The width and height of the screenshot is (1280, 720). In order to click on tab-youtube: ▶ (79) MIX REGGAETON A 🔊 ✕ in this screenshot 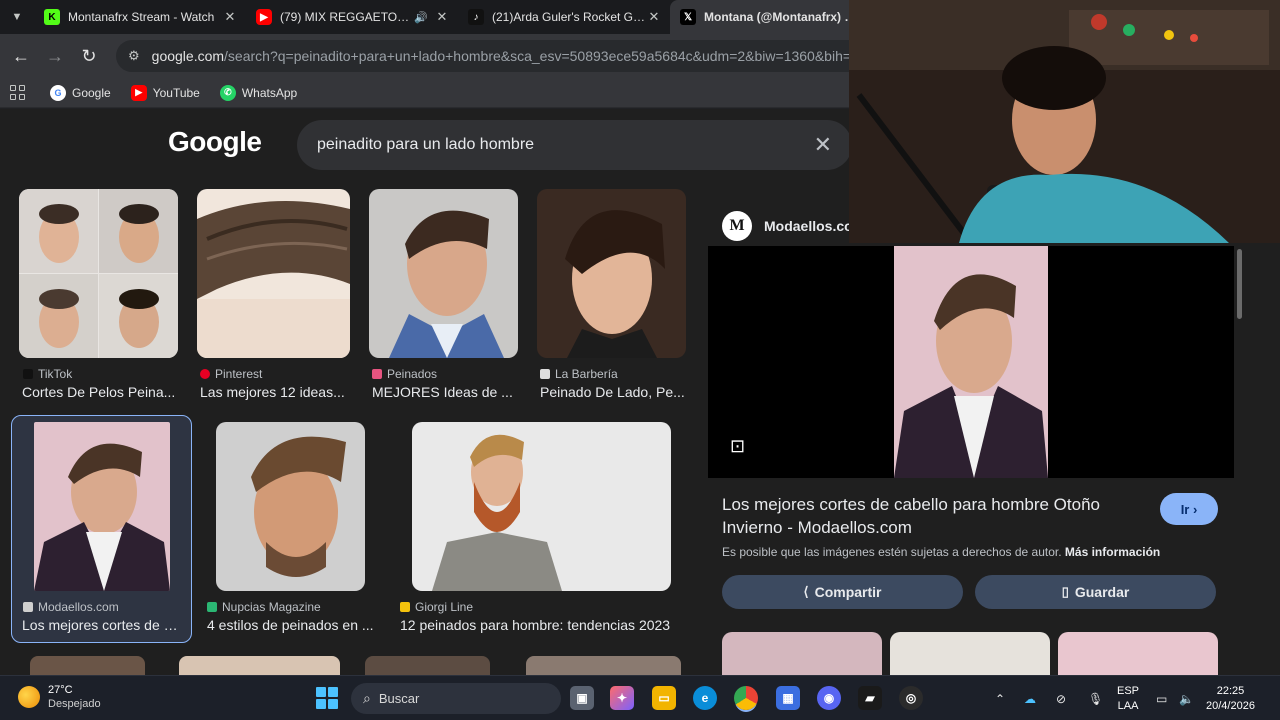, I will do `click(352, 17)`.